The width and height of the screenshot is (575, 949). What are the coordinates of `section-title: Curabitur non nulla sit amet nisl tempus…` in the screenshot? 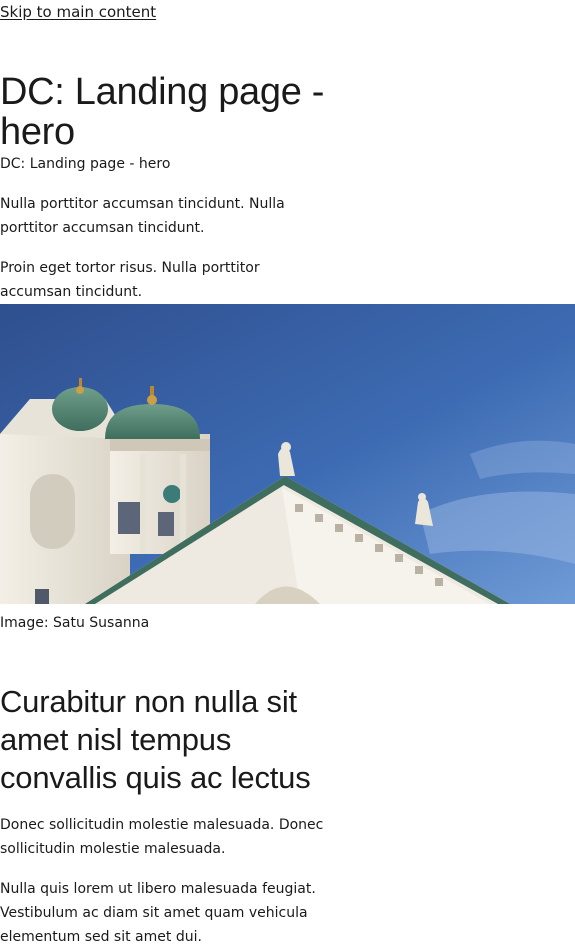 It's located at (155, 739).